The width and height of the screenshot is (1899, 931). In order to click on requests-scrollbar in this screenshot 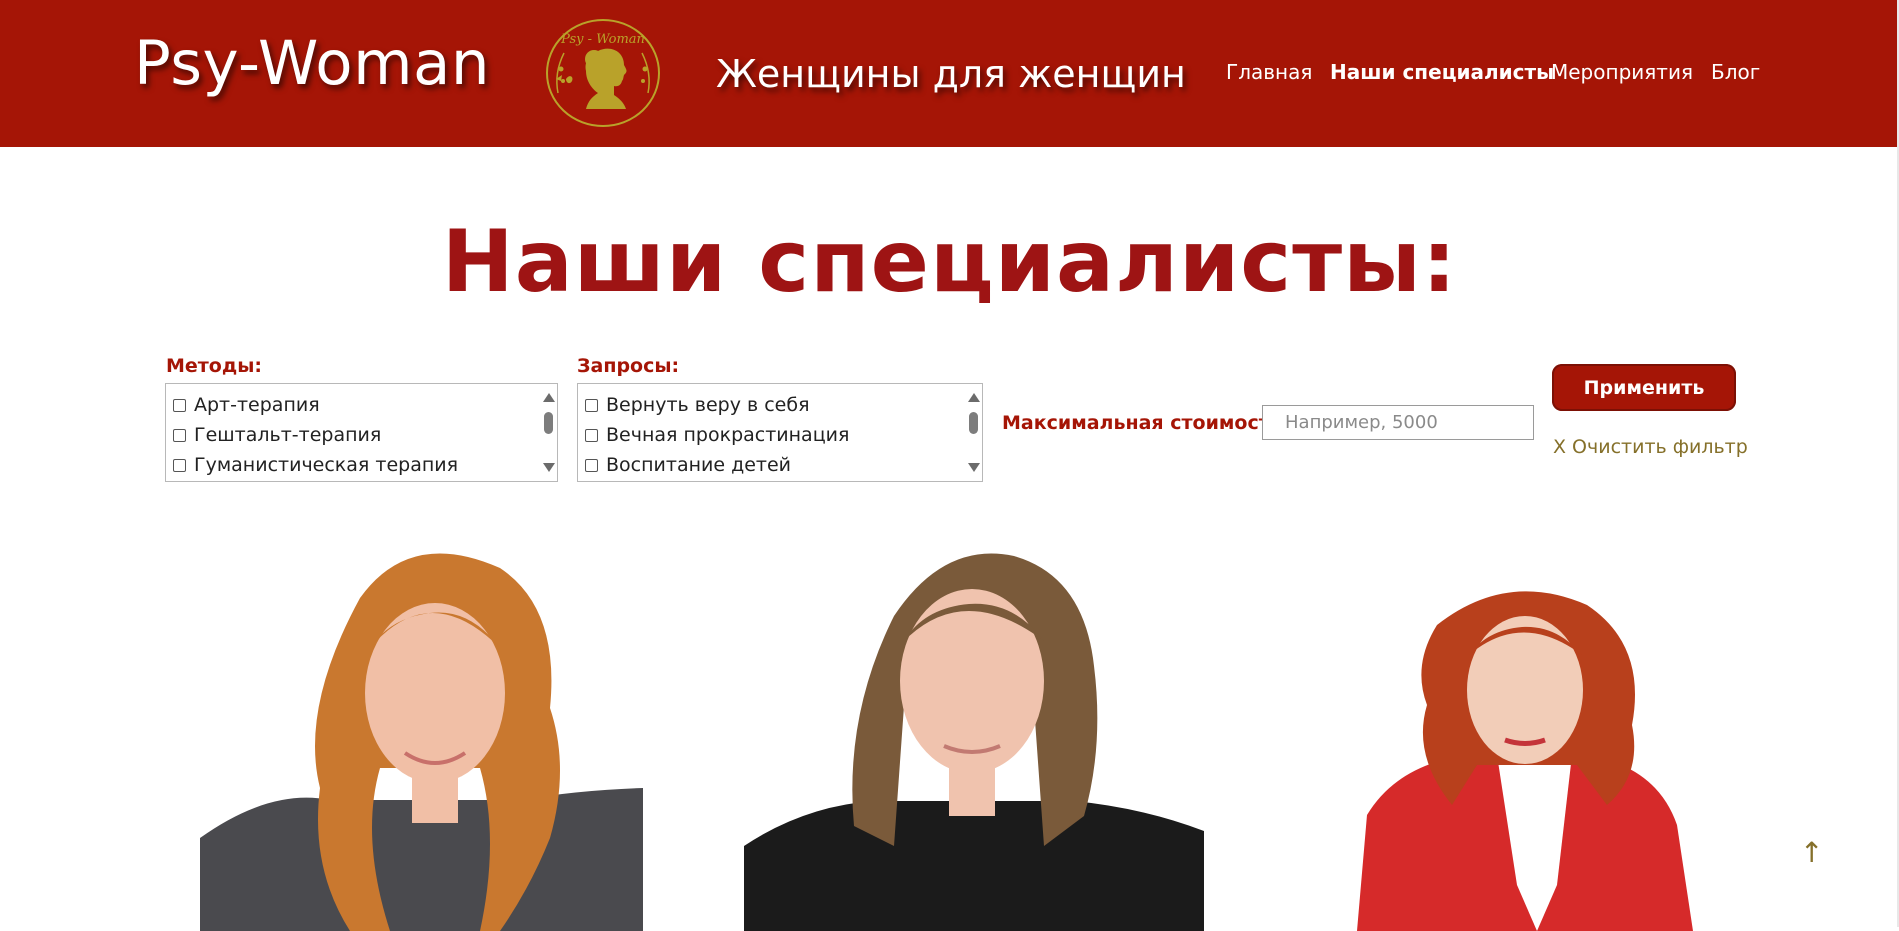, I will do `click(973, 432)`.